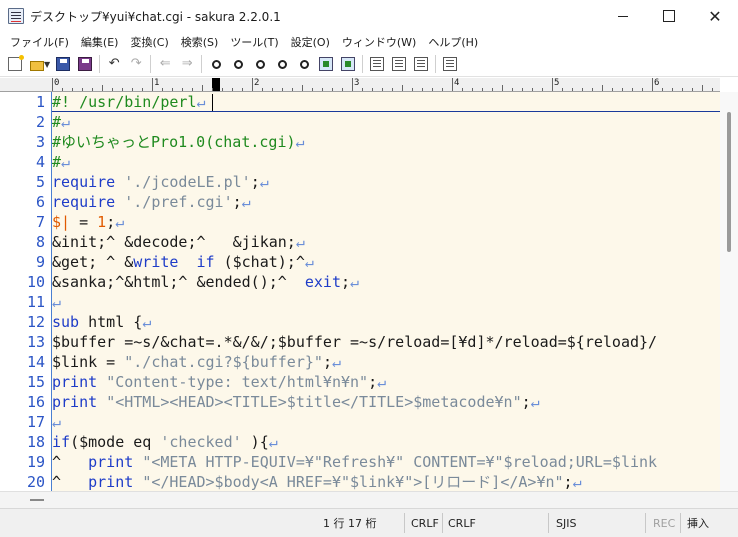 This screenshot has width=738, height=537. I want to click on code-line: require './jcodeLE.pl';↵, so click(160, 182).